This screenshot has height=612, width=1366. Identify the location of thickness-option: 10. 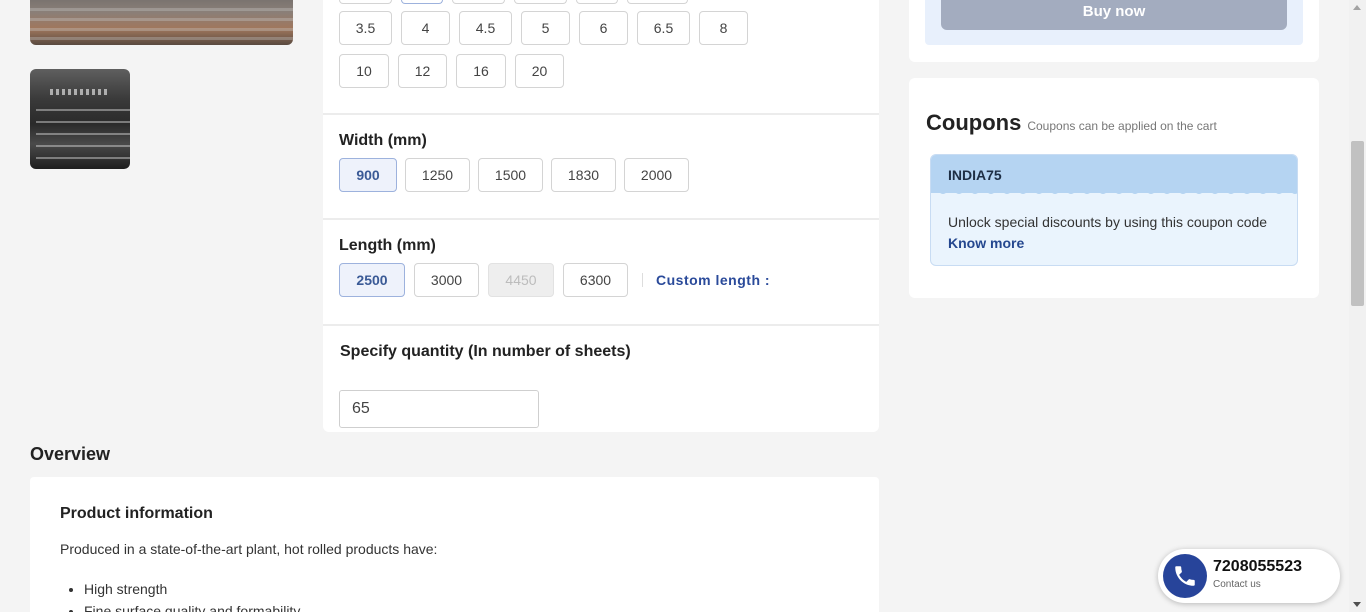
(364, 71).